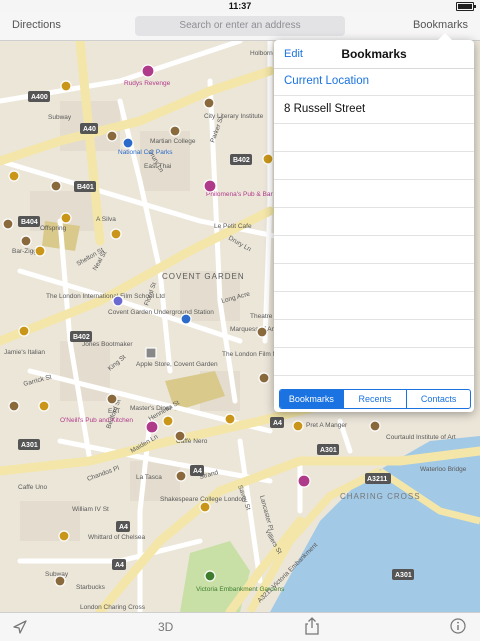  Describe the element at coordinates (114, 411) in the screenshot. I see `map-place: EAT` at that location.